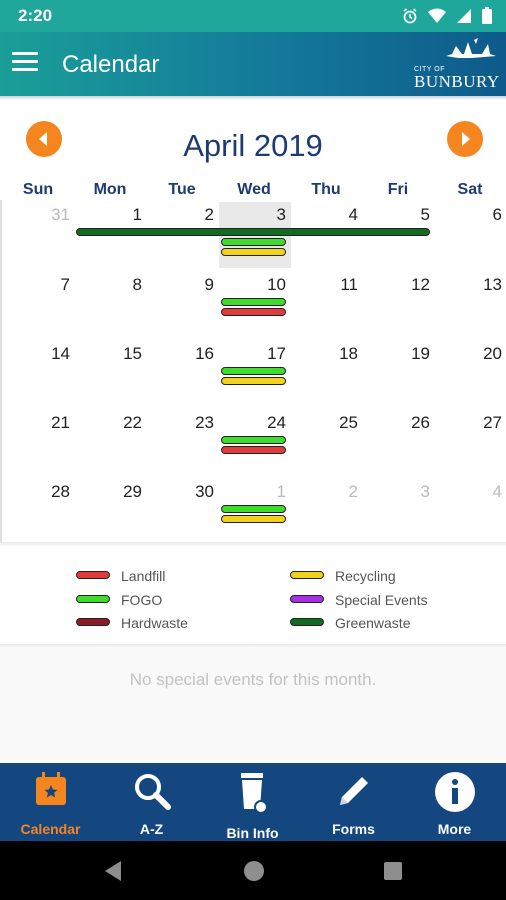 The height and width of the screenshot is (900, 506). What do you see at coordinates (36, 285) in the screenshot?
I see `day-cell: 7` at bounding box center [36, 285].